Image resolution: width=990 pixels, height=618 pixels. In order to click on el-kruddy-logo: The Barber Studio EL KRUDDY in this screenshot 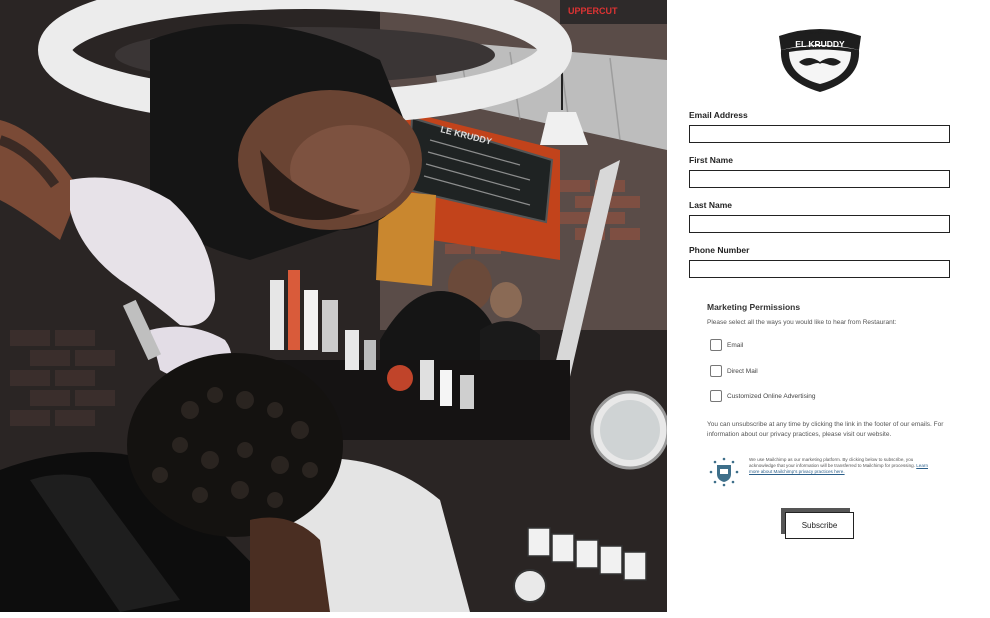, I will do `click(820, 60)`.